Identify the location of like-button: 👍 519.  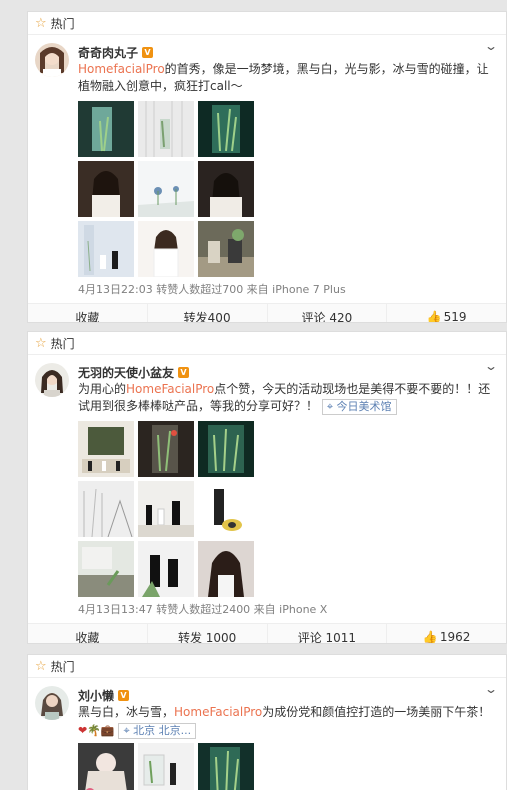
(446, 313).